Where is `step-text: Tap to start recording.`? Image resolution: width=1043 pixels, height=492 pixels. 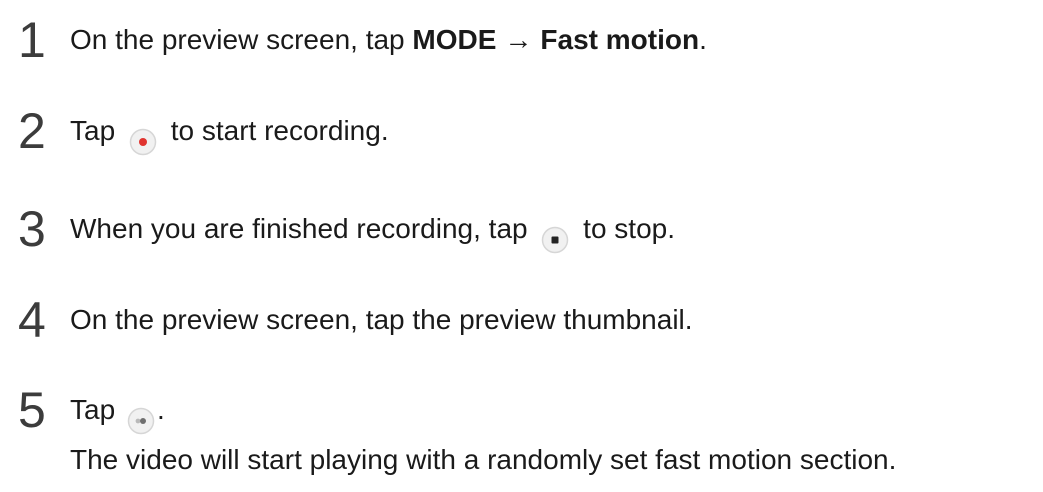 step-text: Tap to start recording. is located at coordinates (229, 131).